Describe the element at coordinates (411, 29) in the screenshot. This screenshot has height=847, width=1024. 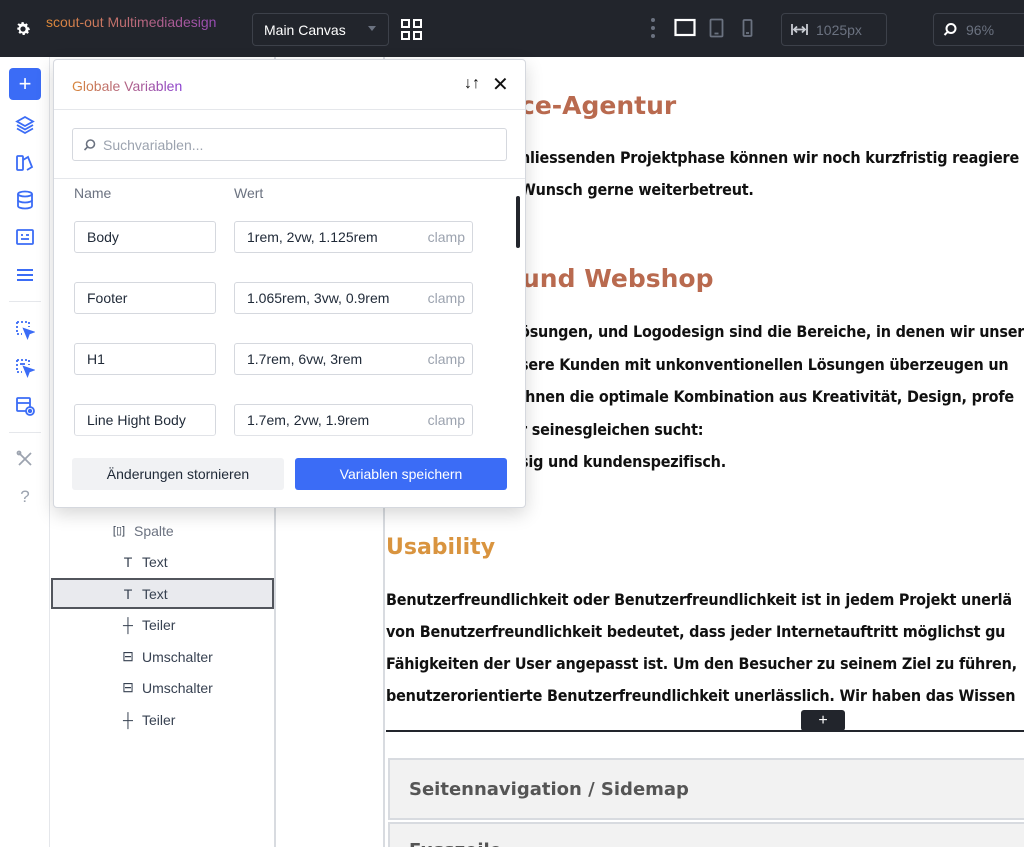
I see `grid-icon` at that location.